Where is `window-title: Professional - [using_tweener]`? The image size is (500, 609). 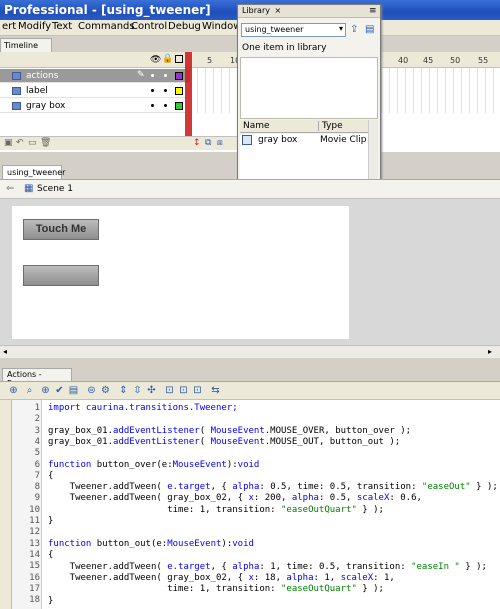
window-title: Professional - [using_tweener] is located at coordinates (107, 10).